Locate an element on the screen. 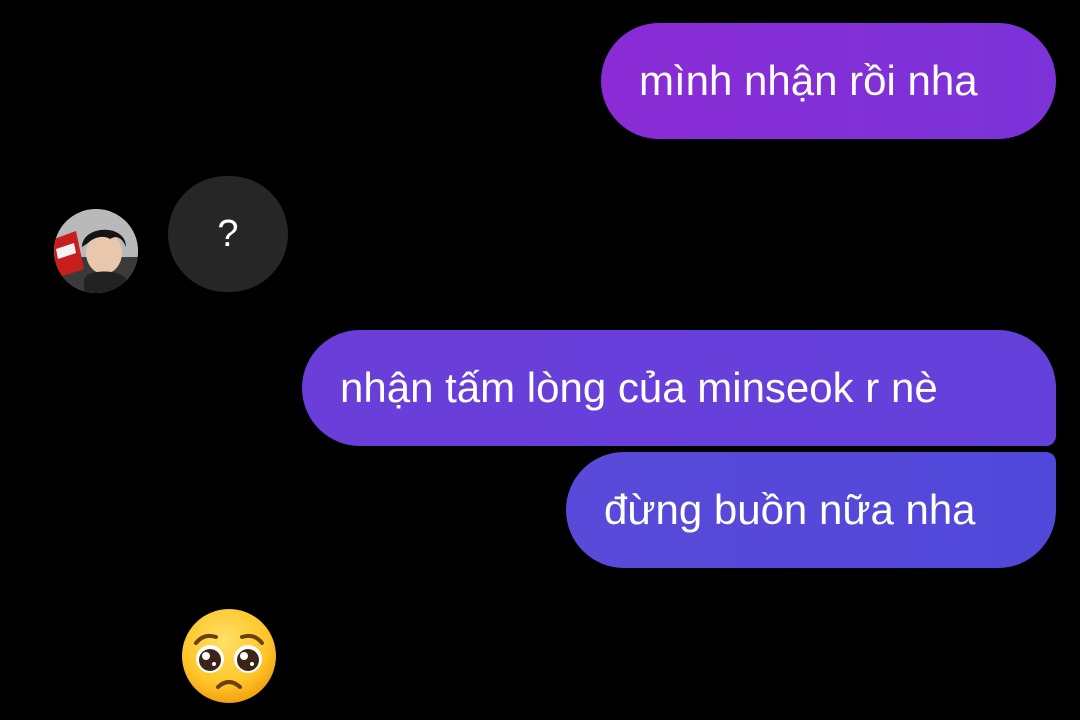 The image size is (1080, 720). message-text: đừng buồn nữa nha is located at coordinates (790, 509).